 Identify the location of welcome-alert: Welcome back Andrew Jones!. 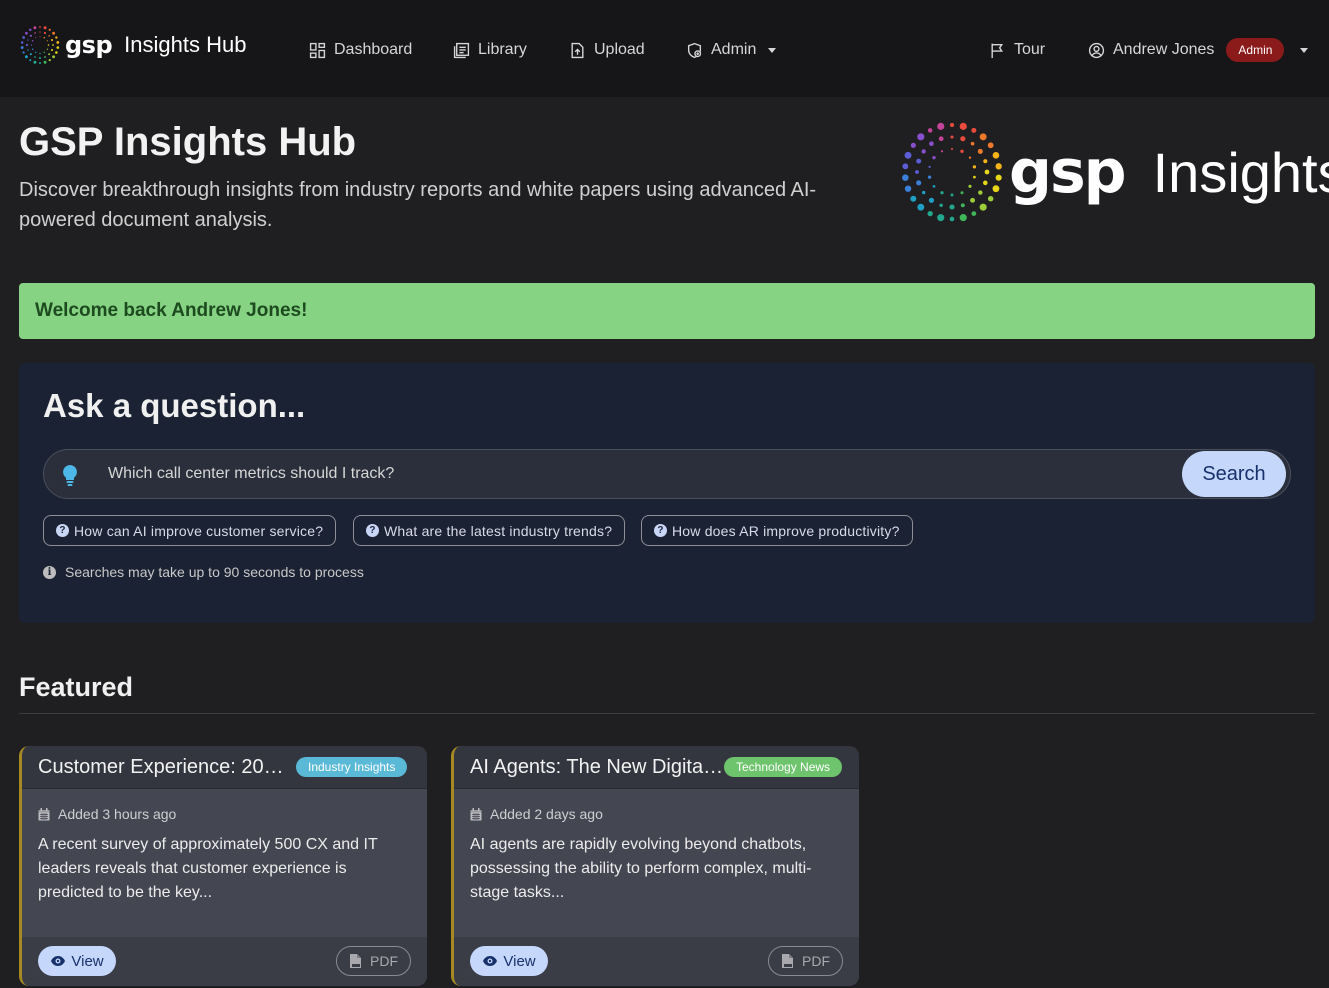
(667, 311).